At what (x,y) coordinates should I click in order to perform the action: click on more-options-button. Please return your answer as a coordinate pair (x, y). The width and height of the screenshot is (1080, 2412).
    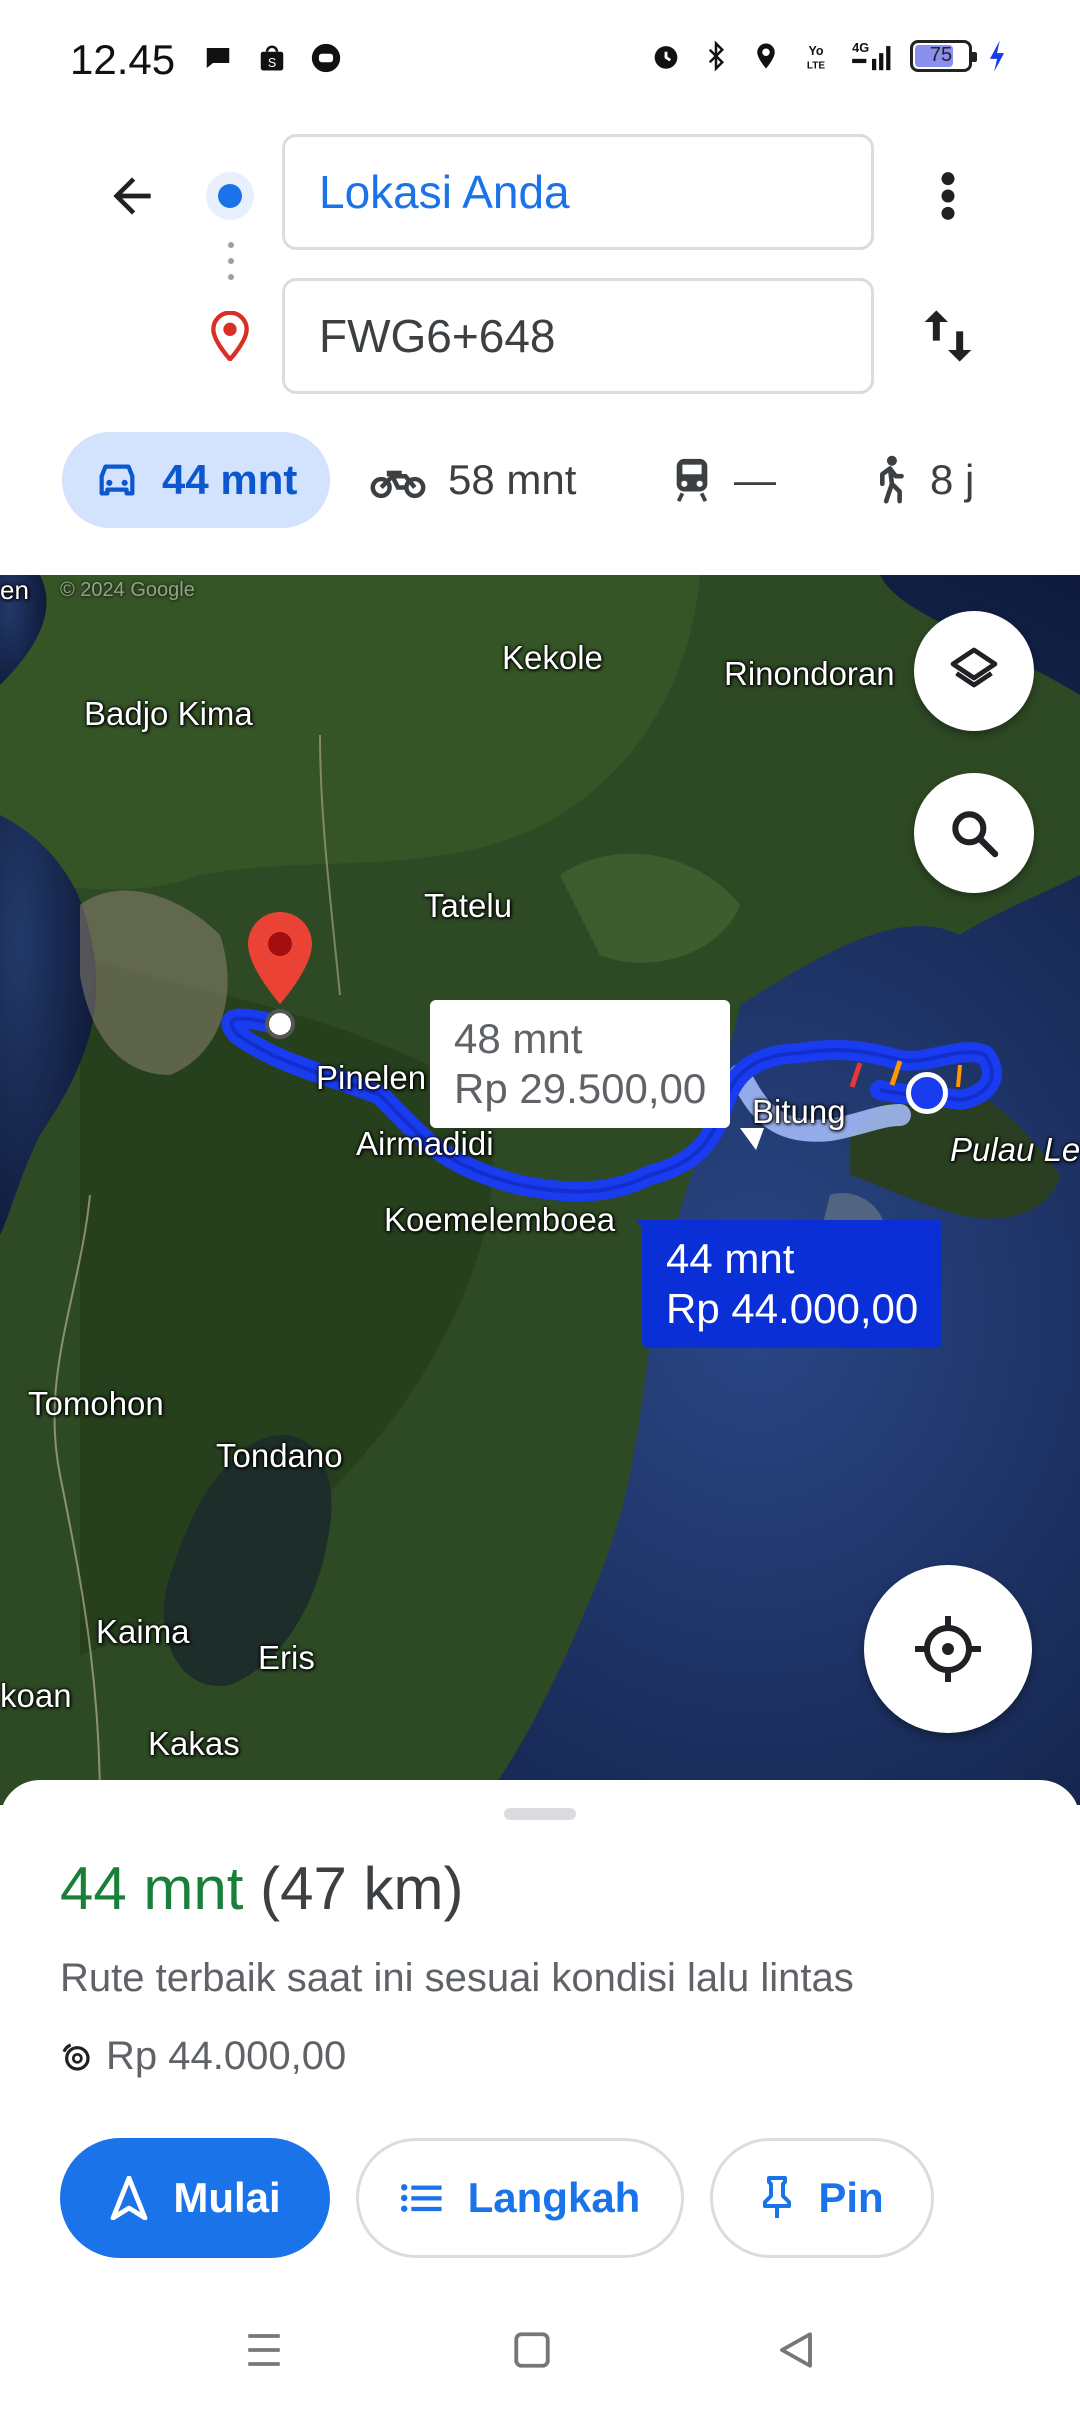
    Looking at the image, I should click on (948, 196).